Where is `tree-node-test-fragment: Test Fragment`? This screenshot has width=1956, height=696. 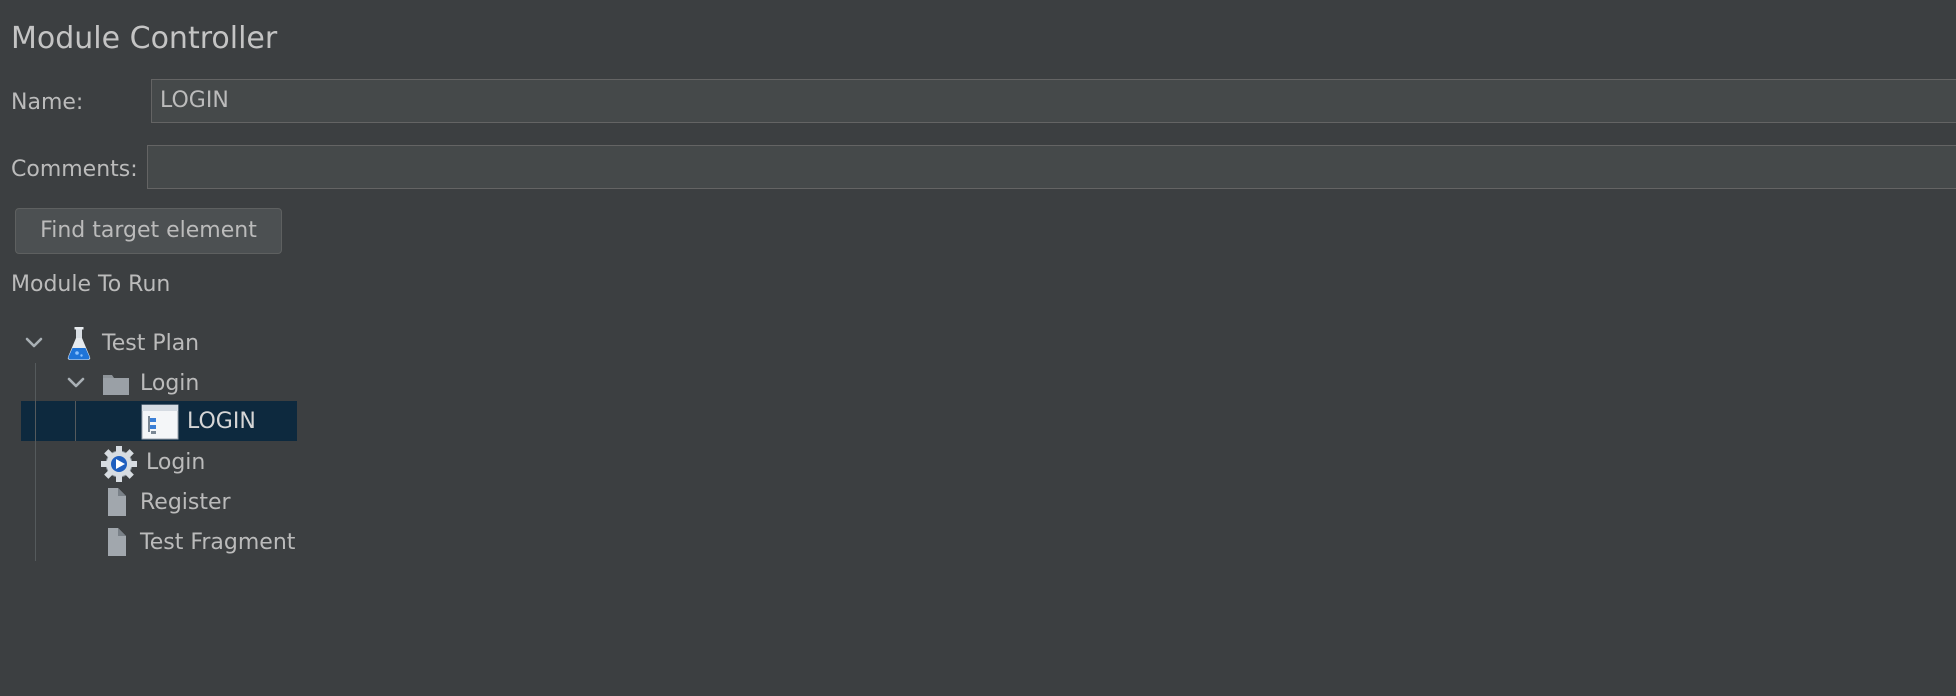 tree-node-test-fragment: Test Fragment is located at coordinates (199, 542).